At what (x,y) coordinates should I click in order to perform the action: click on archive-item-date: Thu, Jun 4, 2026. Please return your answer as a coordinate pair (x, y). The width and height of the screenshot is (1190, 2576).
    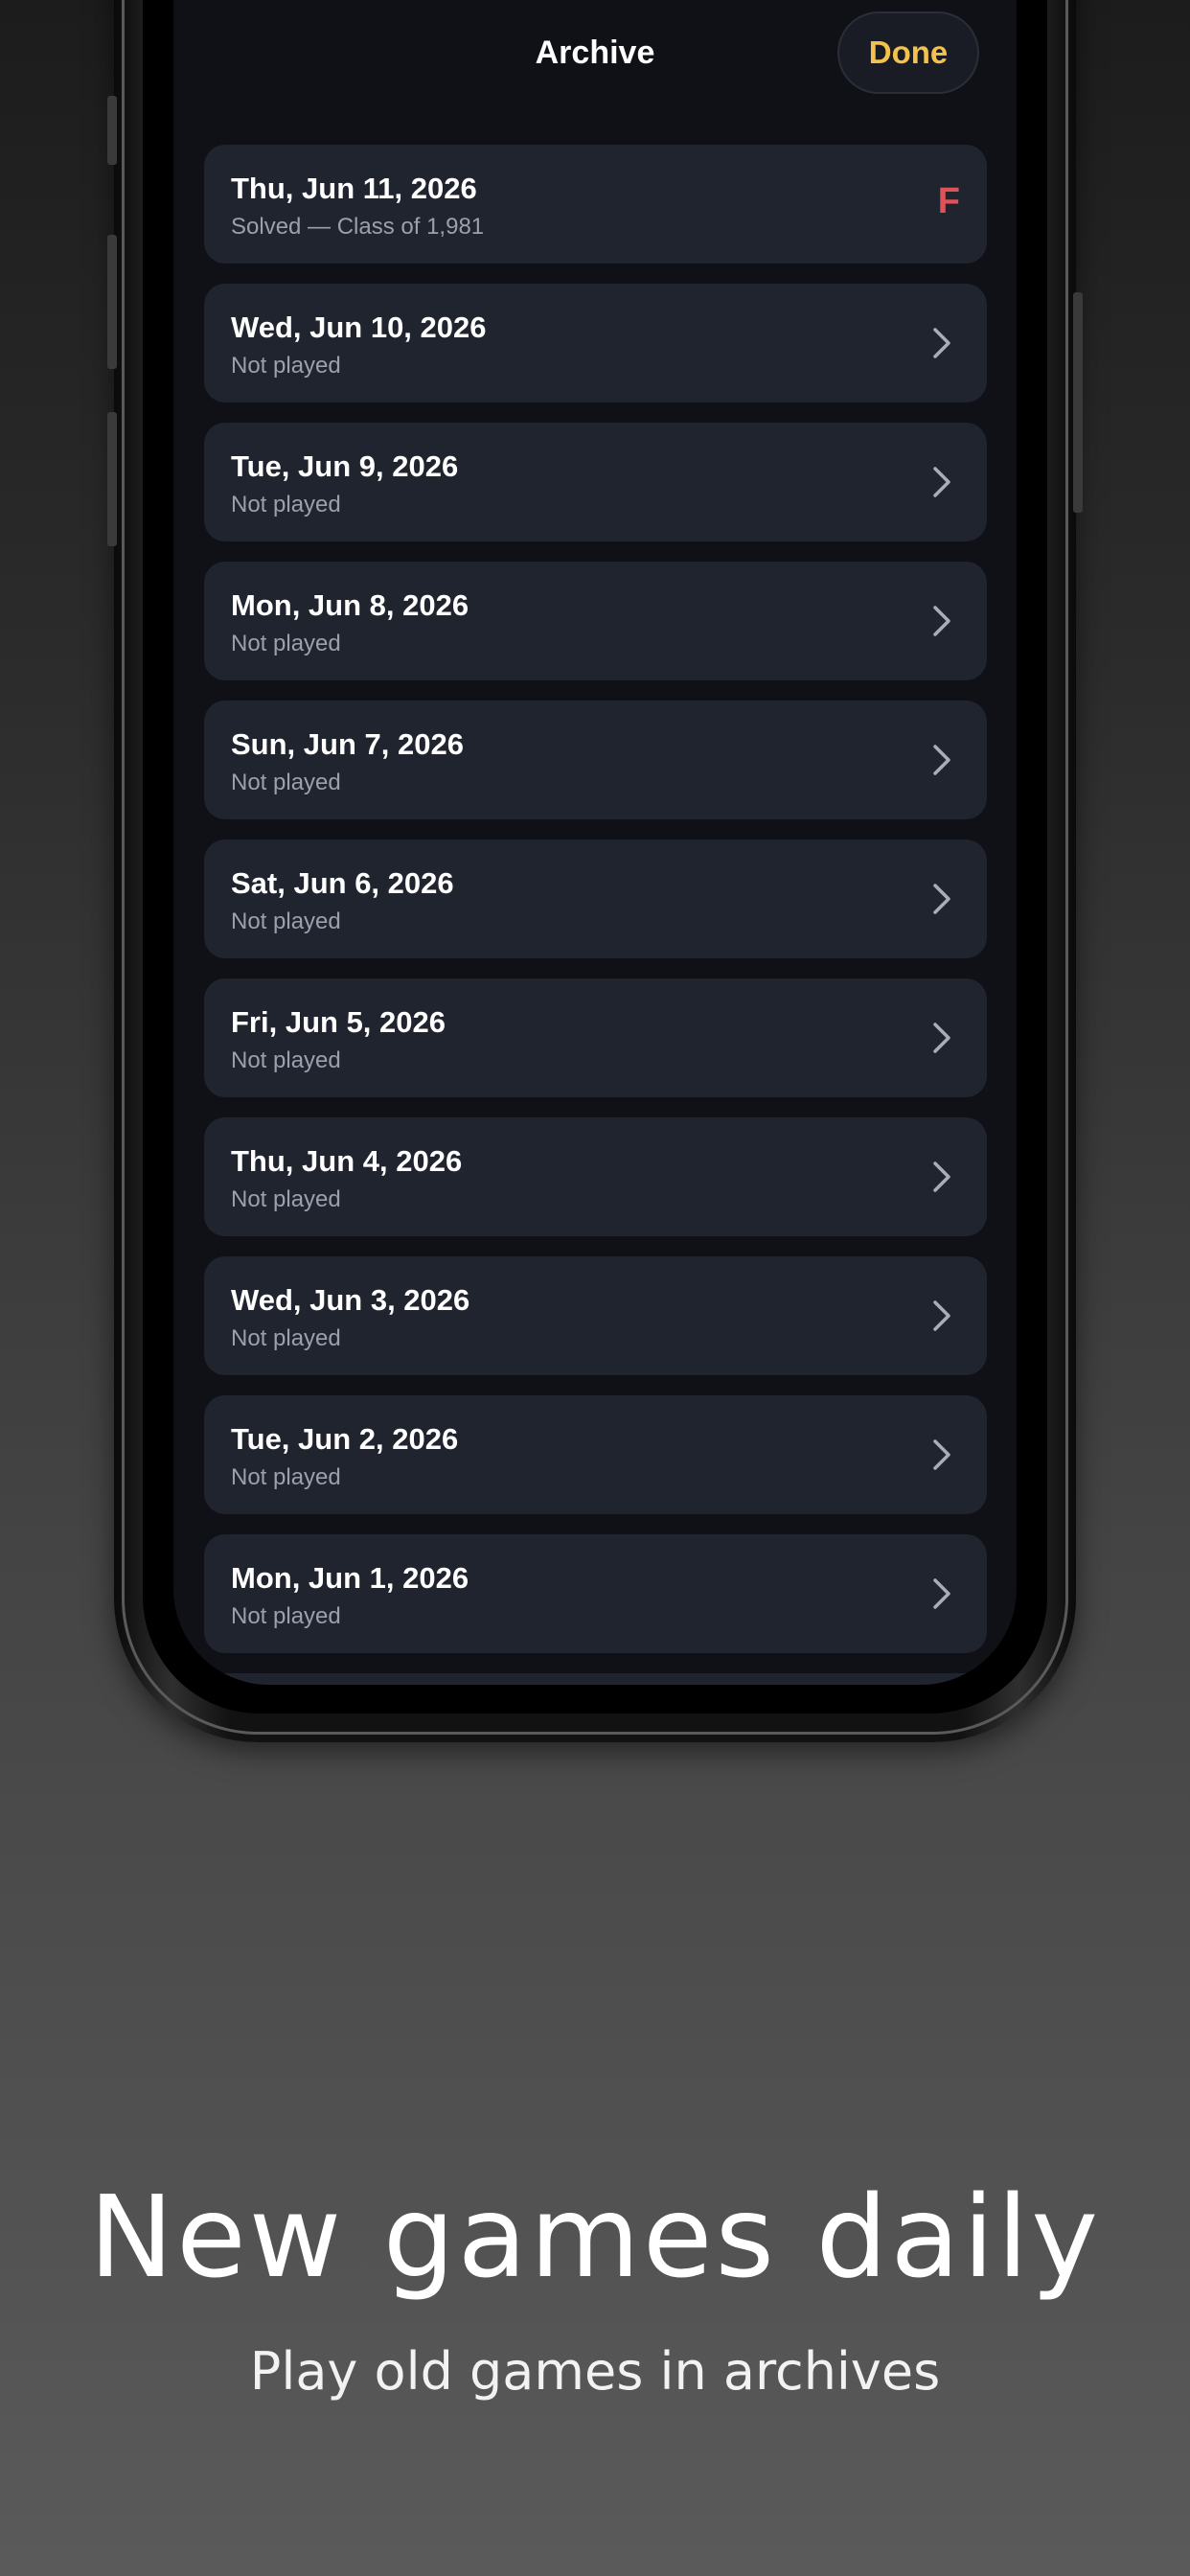
    Looking at the image, I should click on (347, 1161).